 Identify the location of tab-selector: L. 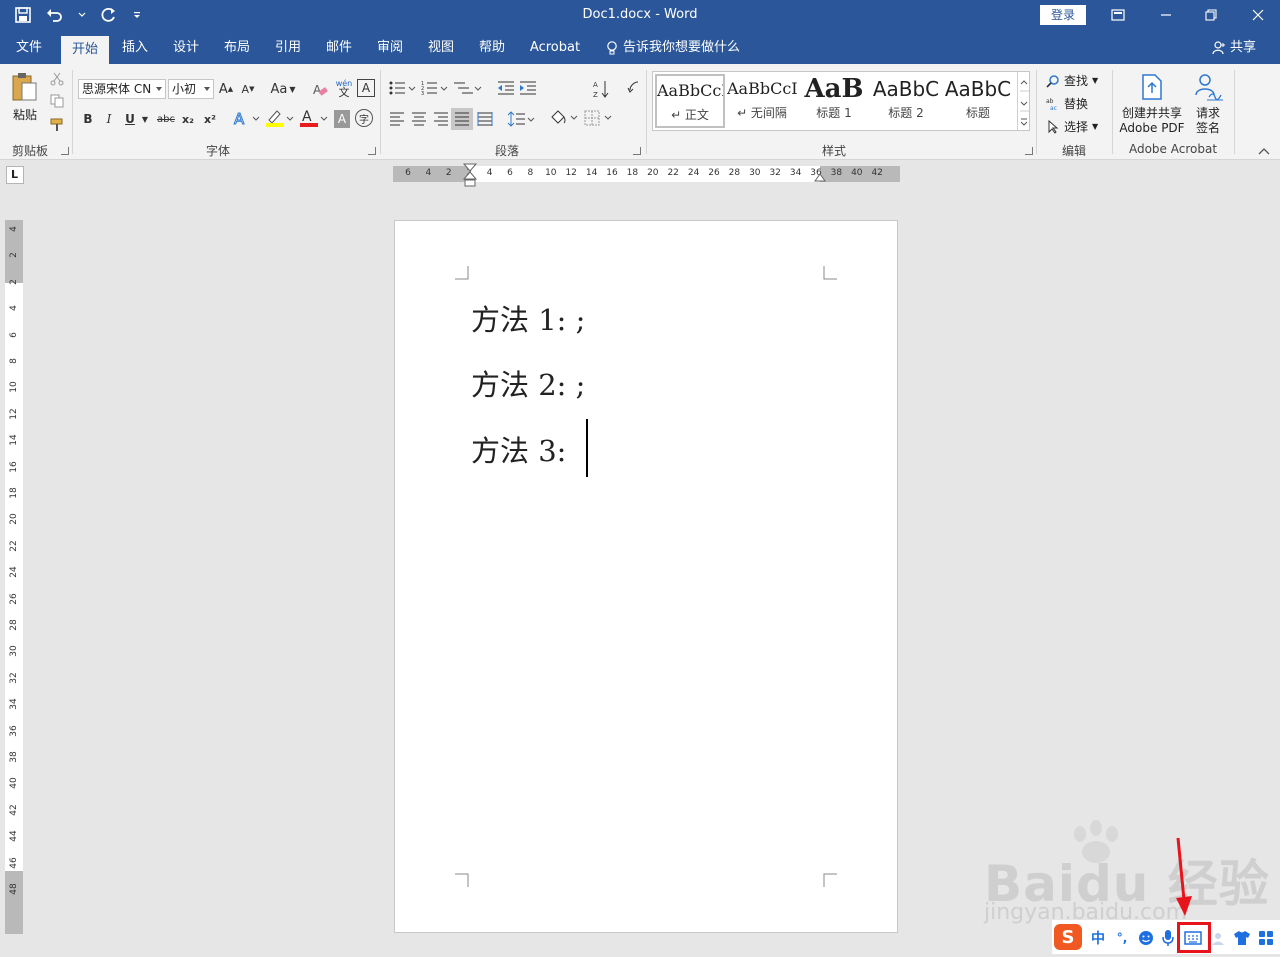
(15, 175).